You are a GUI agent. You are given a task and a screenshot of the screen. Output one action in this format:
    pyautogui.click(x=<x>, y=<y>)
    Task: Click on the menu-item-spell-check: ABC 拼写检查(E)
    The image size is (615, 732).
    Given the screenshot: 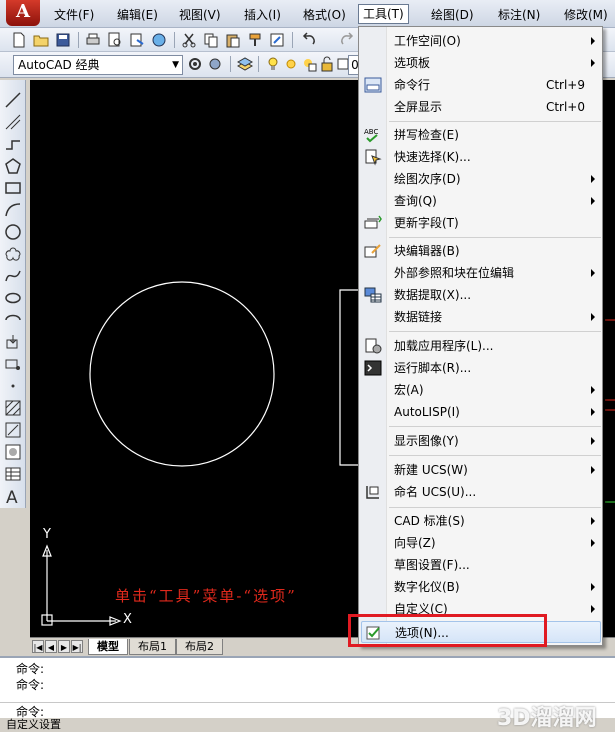 What is the action you would take?
    pyautogui.click(x=481, y=135)
    